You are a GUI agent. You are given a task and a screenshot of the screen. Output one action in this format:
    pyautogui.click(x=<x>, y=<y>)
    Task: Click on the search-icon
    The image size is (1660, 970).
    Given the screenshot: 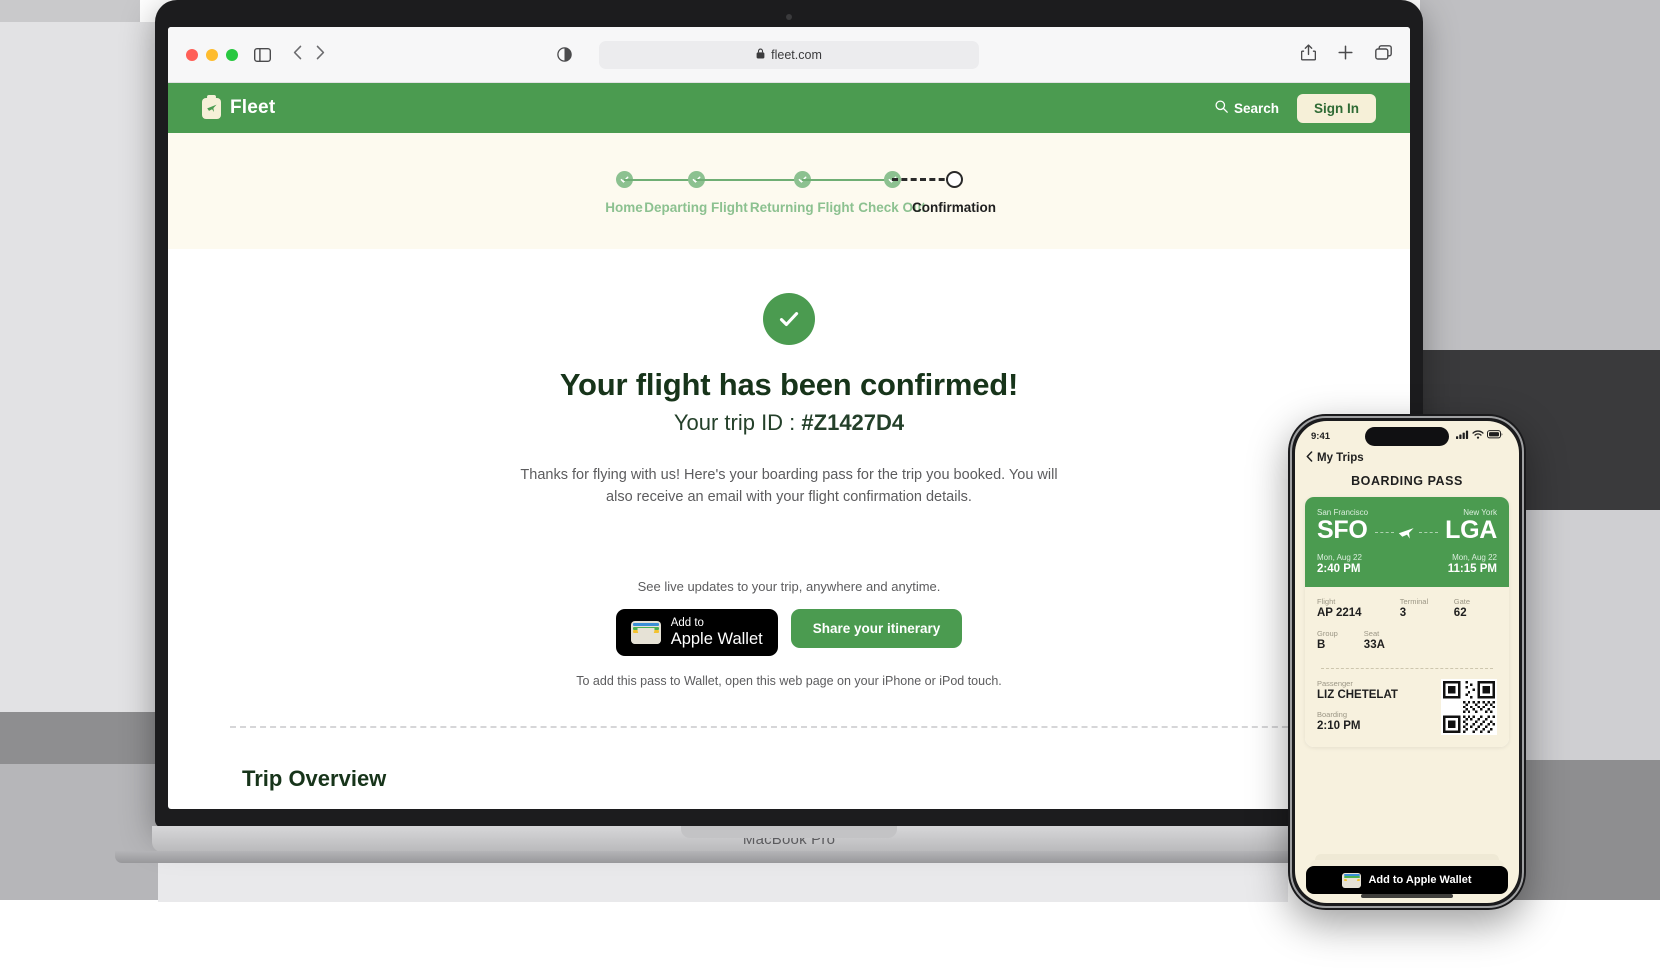 What is the action you would take?
    pyautogui.click(x=1221, y=108)
    